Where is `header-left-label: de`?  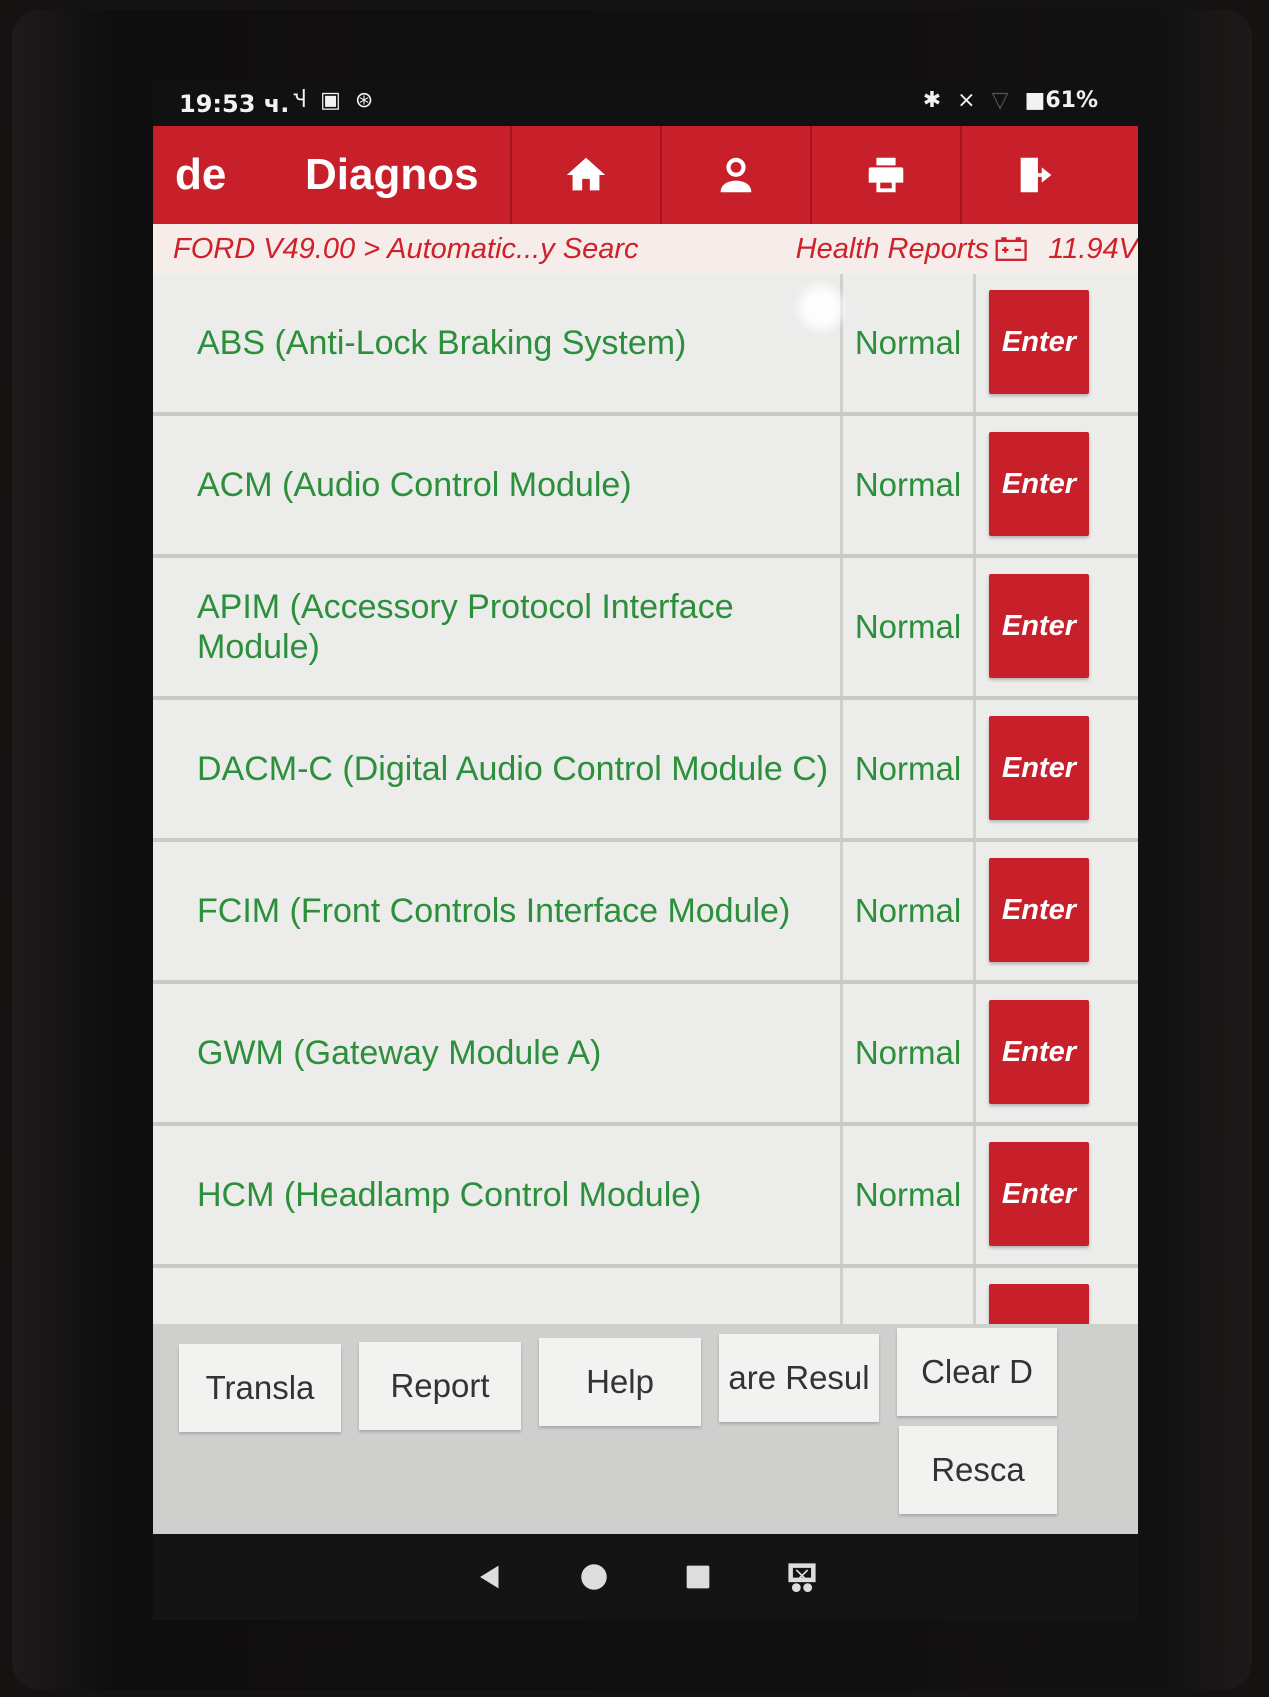
header-left-label: de is located at coordinates (229, 175).